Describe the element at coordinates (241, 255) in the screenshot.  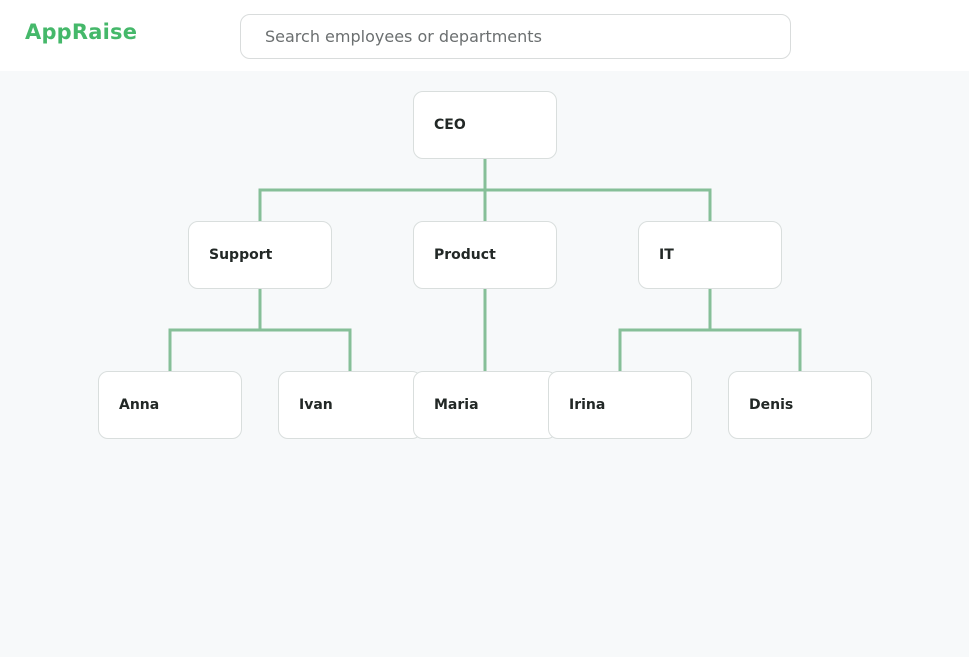
I see `org-node-label: Support` at that location.